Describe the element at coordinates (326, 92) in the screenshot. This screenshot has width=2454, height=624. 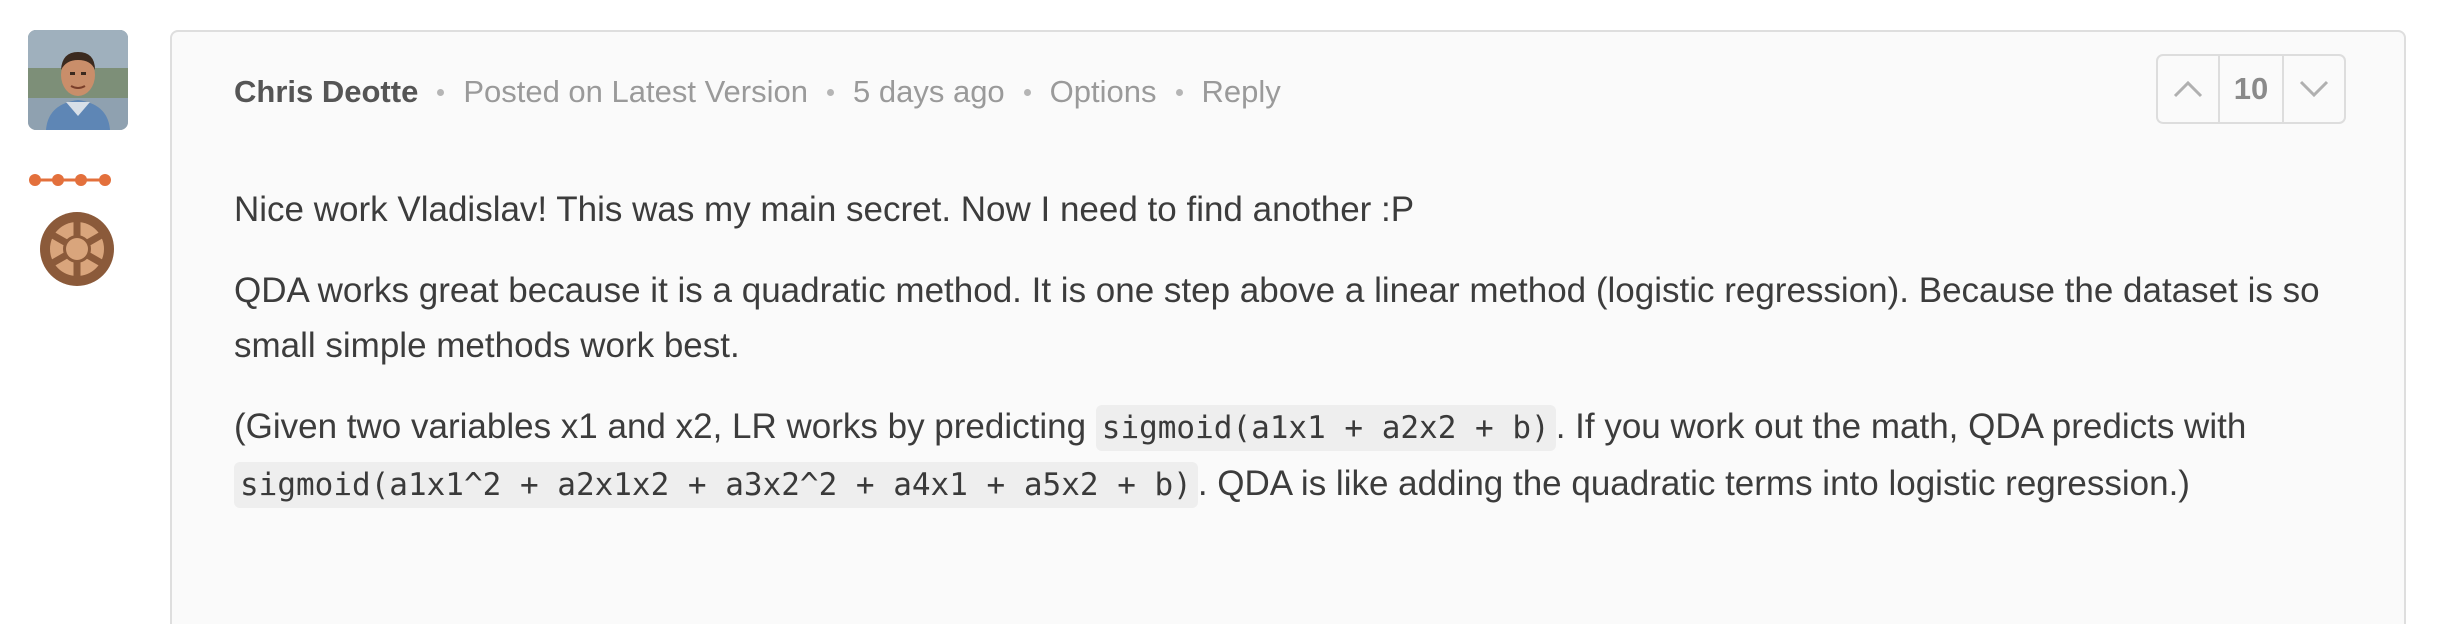
I see `author-name: Chris Deotte` at that location.